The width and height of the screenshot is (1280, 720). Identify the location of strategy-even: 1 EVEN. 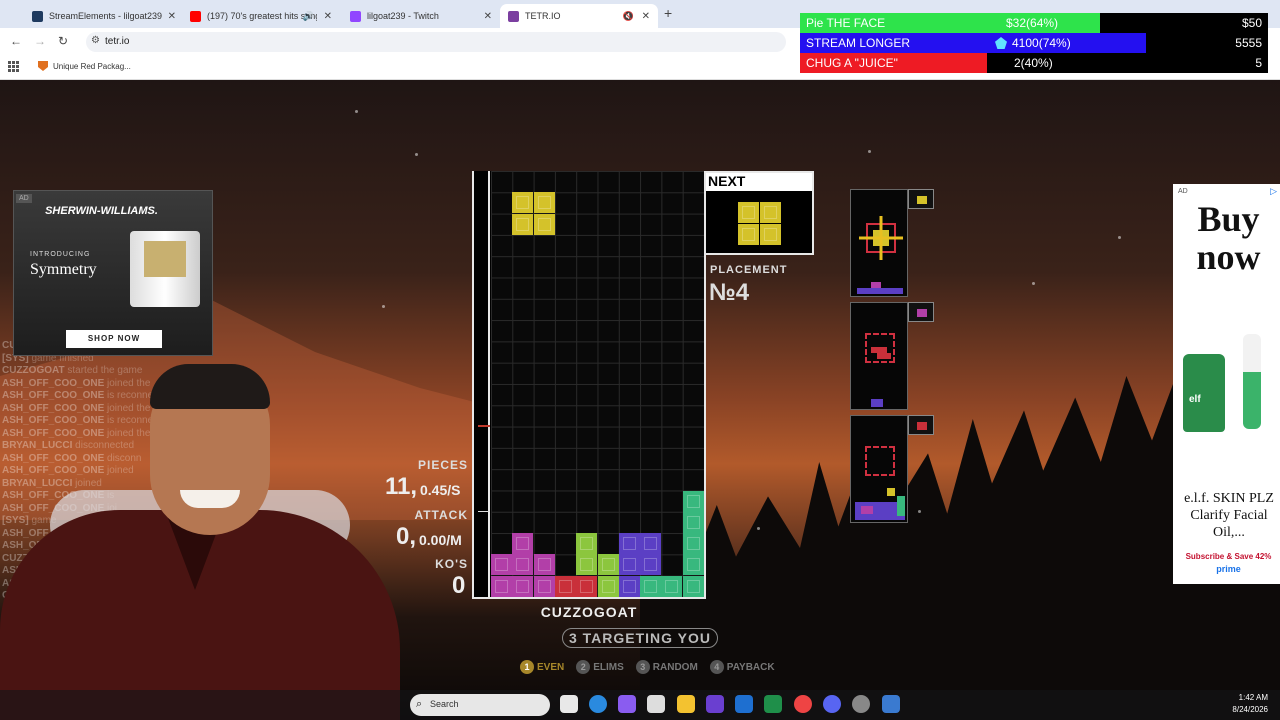
(542, 667).